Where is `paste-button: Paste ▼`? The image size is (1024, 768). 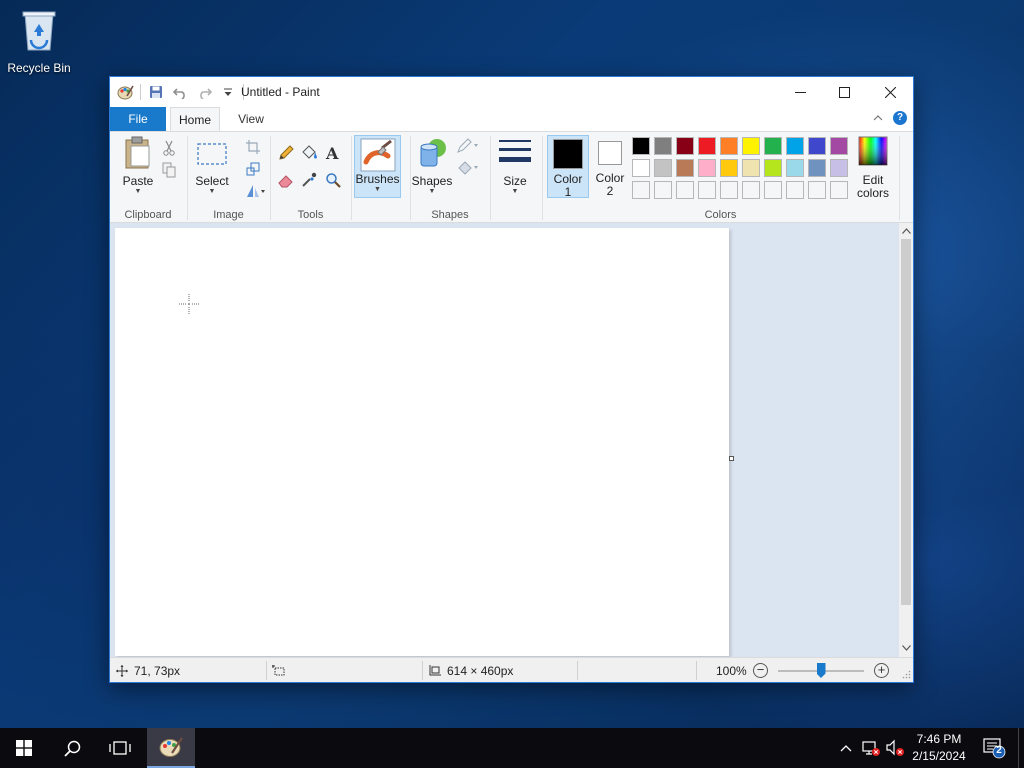
paste-button: Paste ▼ is located at coordinates (138, 166).